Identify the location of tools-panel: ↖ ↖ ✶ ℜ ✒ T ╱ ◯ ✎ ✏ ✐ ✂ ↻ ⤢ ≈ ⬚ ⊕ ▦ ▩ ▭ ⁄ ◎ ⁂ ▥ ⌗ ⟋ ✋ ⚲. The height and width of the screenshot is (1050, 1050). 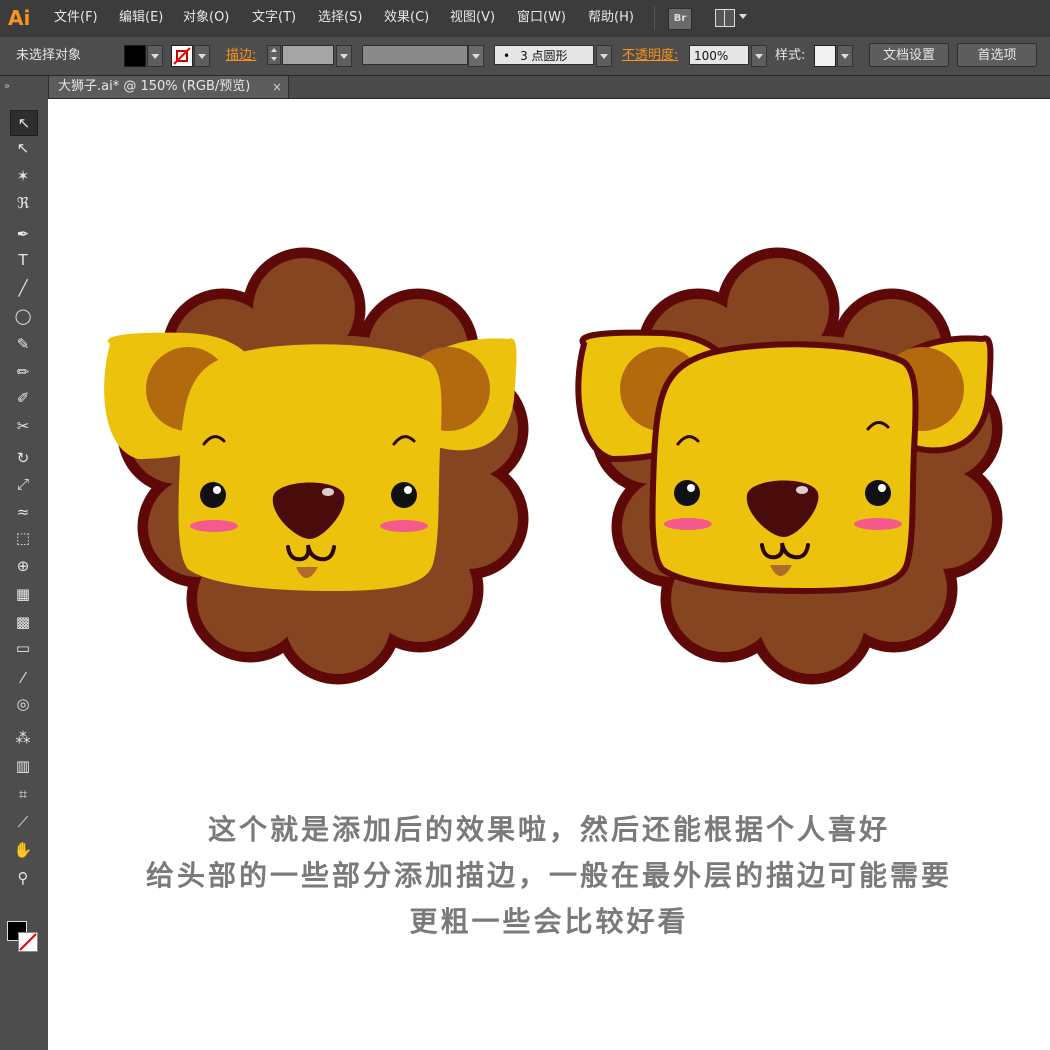
(24, 563).